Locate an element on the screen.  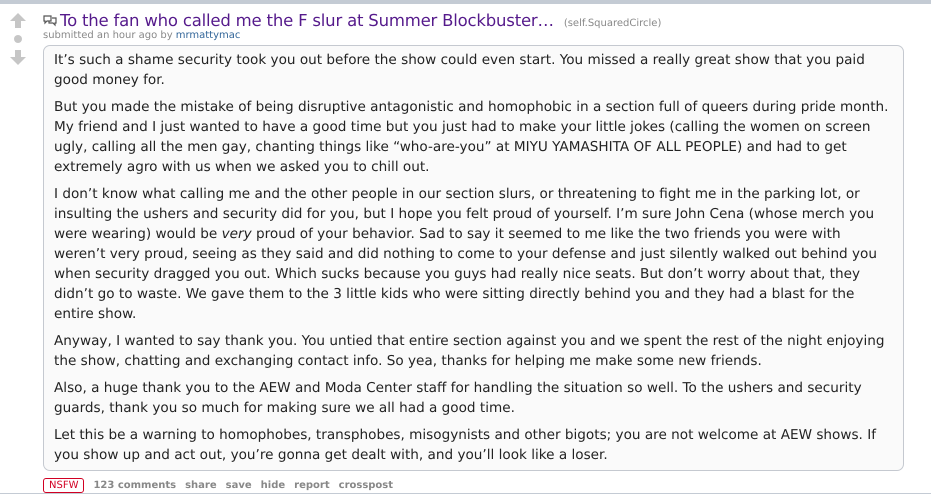
chat-bubbles-icon is located at coordinates (50, 20).